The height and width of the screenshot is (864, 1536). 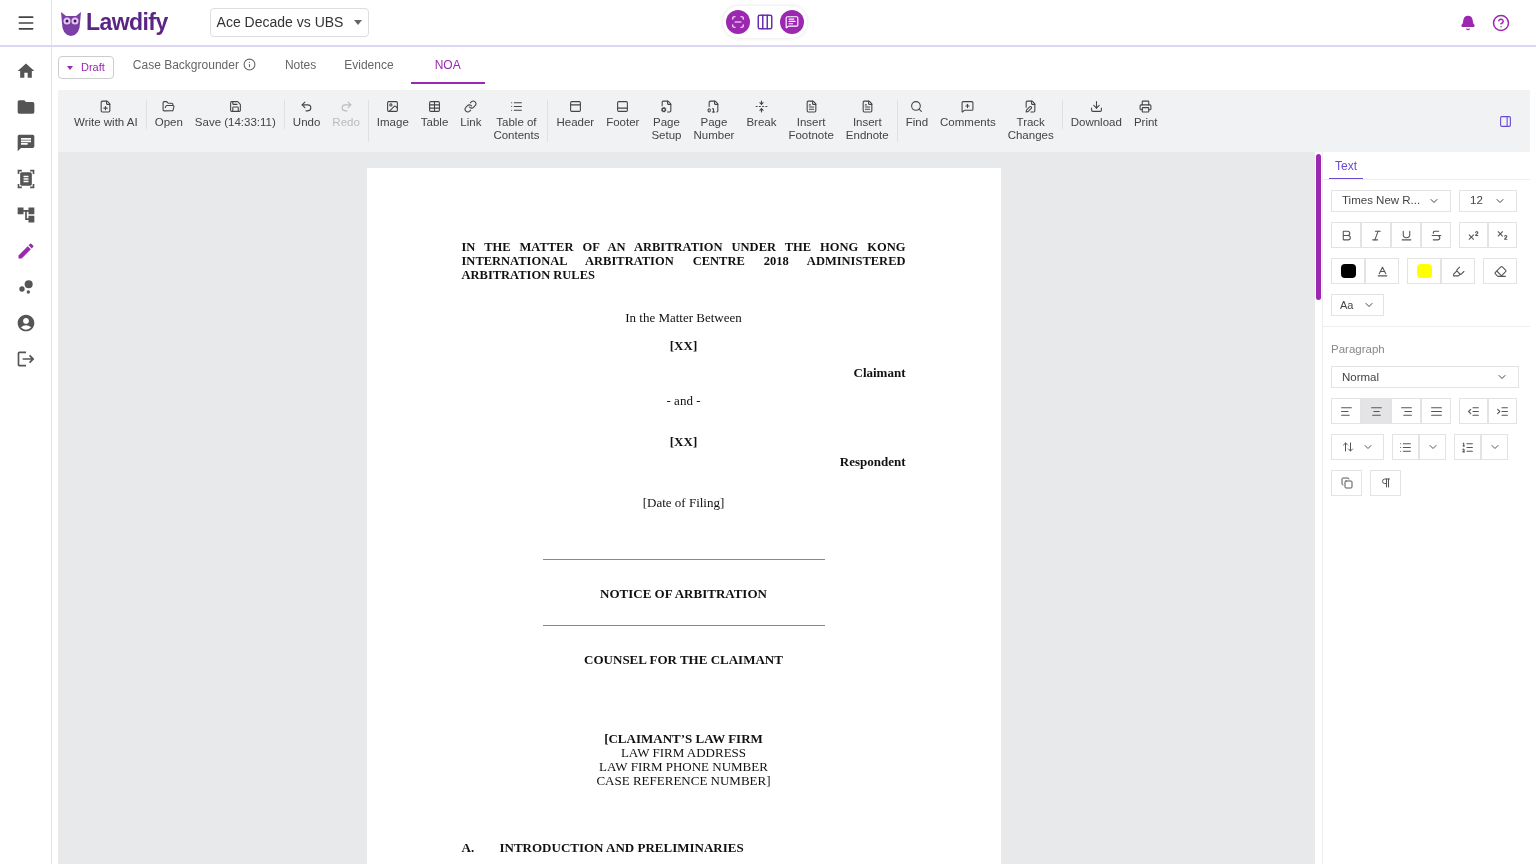 I want to click on info-icon, so click(x=249, y=64).